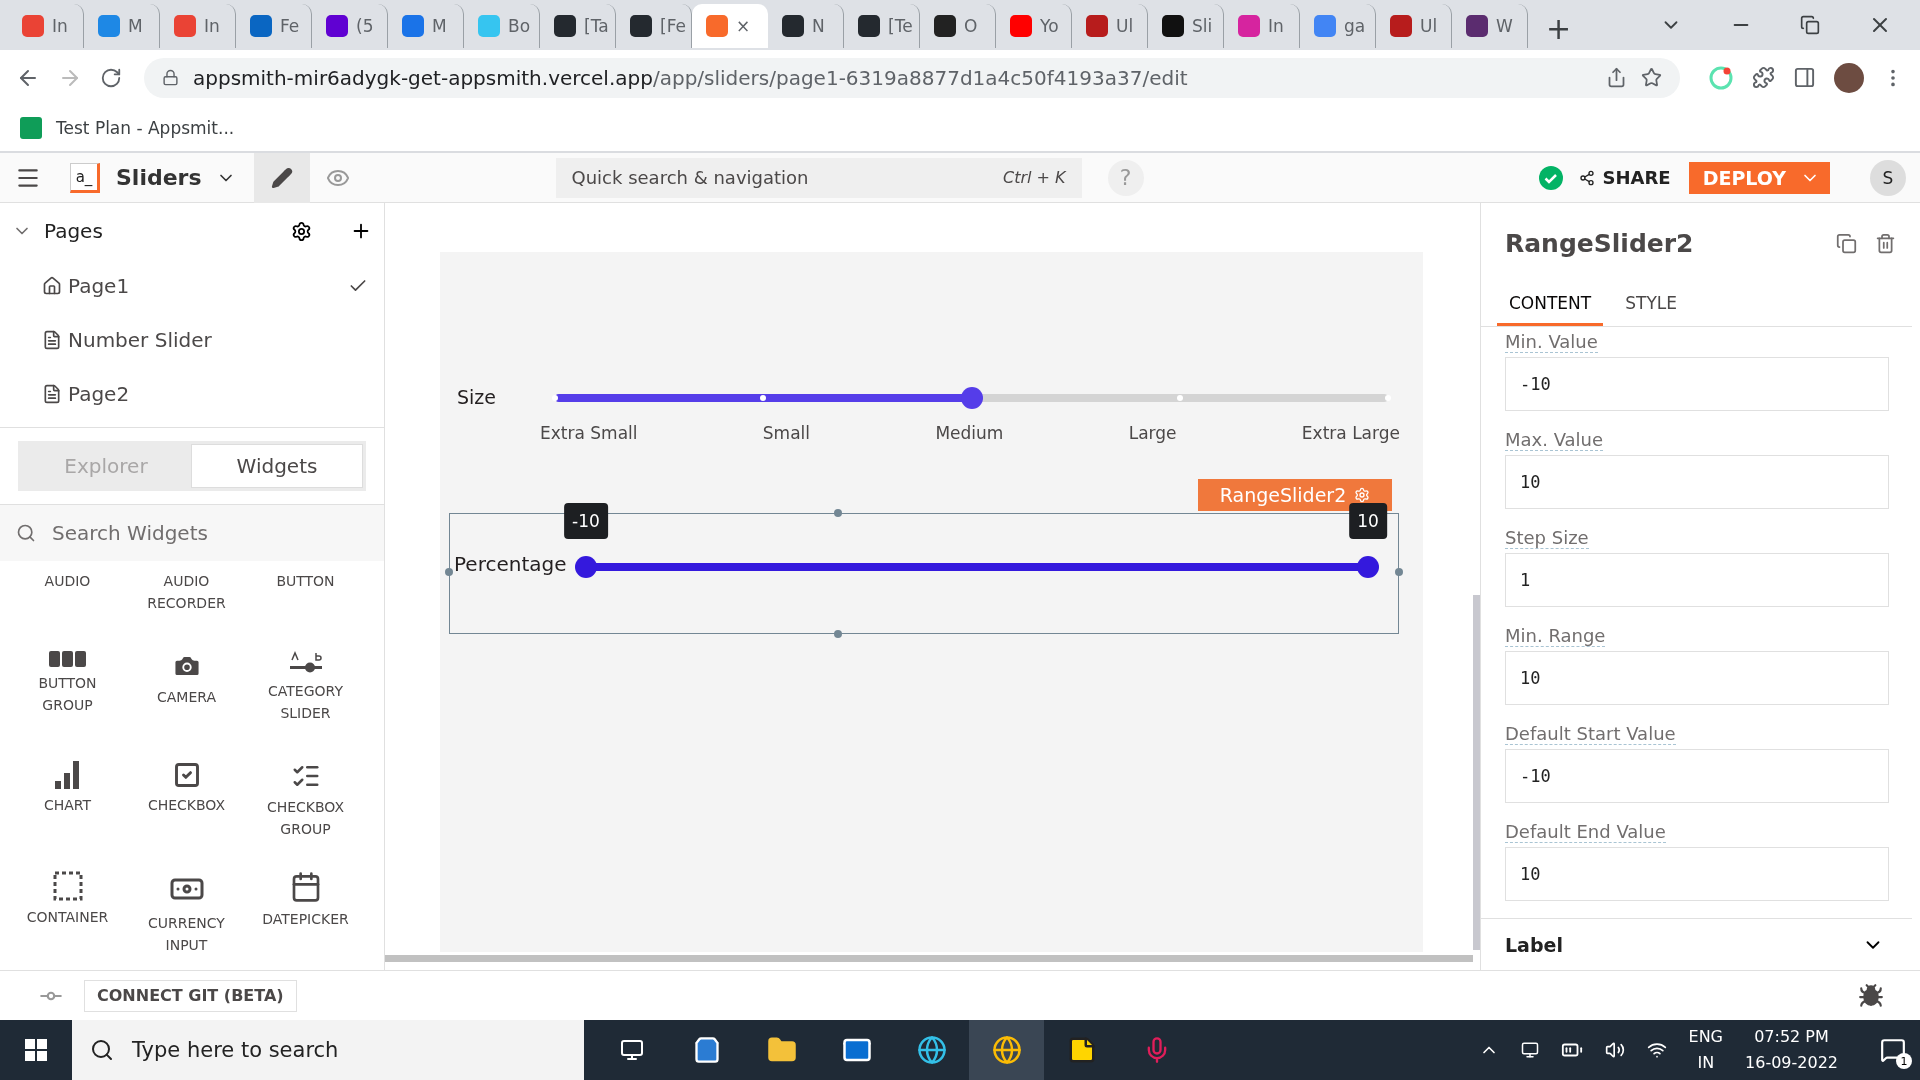 The height and width of the screenshot is (1080, 1920). Describe the element at coordinates (730, 26) in the screenshot. I see `browser-tab: ×` at that location.